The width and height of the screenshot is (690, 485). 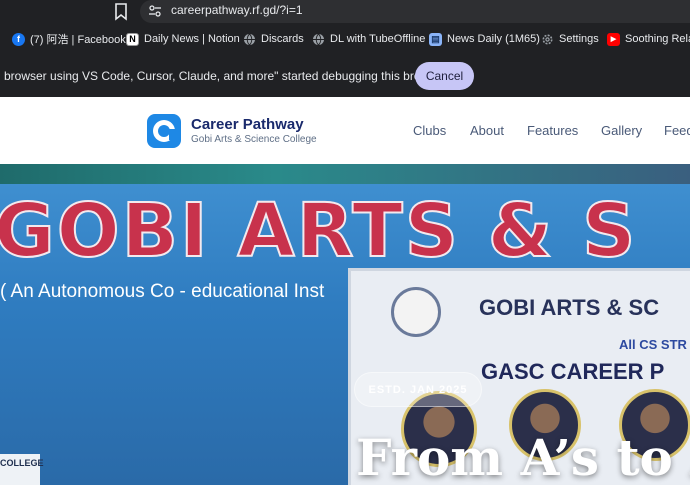 What do you see at coordinates (18, 39) in the screenshot?
I see `facebook-icon: f` at bounding box center [18, 39].